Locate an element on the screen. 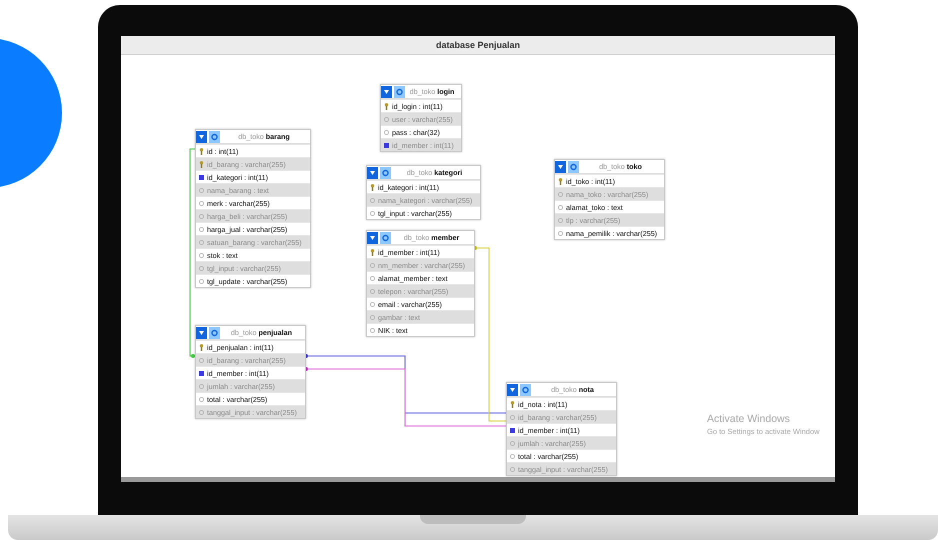  window-title: database Penjualan is located at coordinates (478, 45).